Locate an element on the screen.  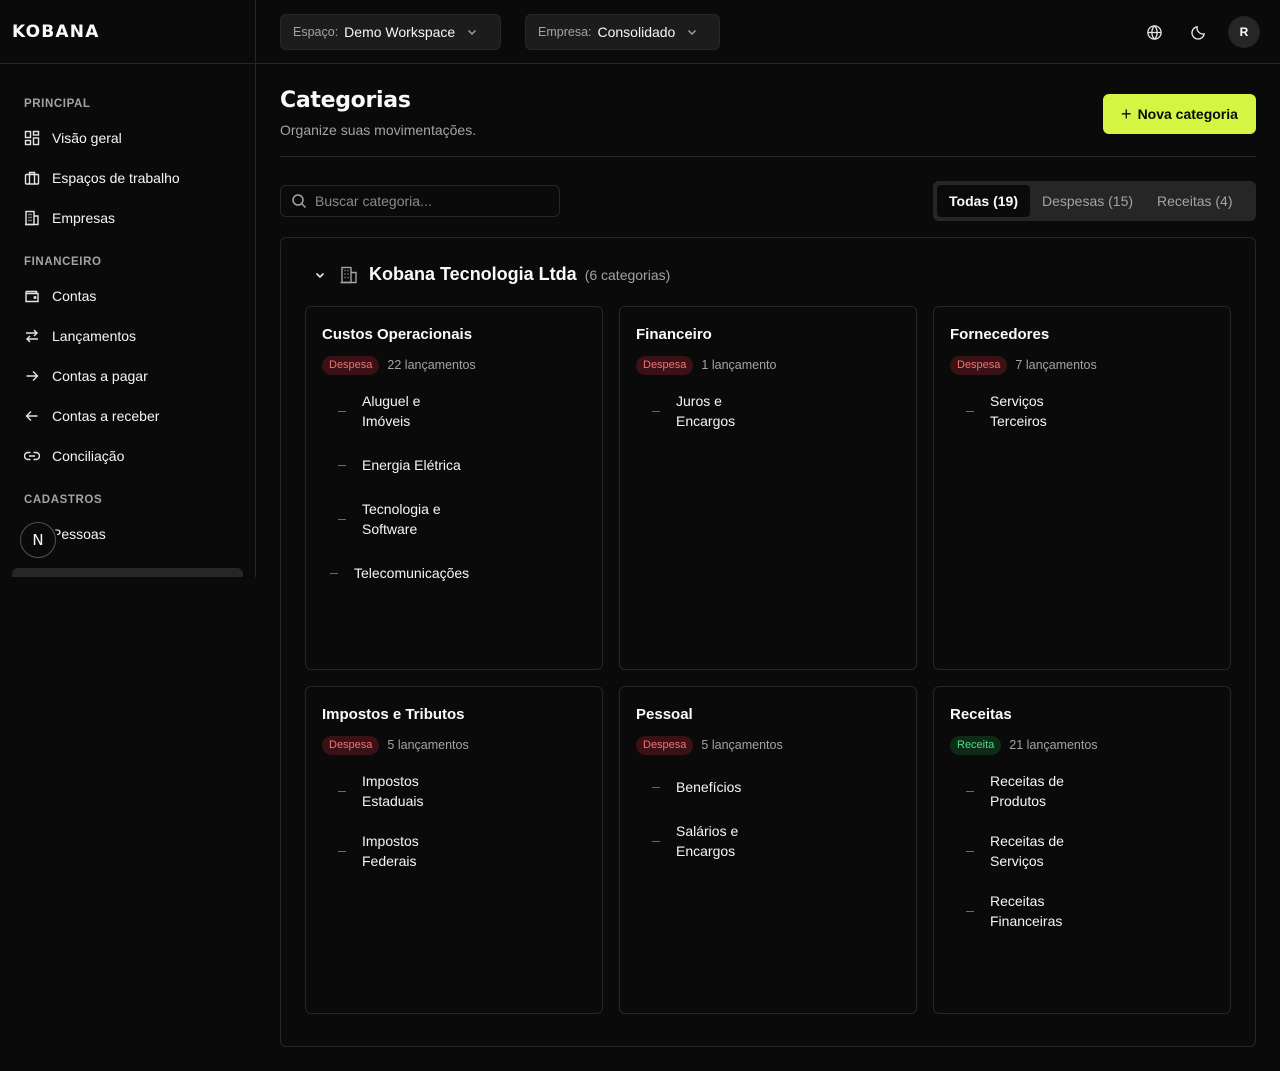
nav-section-label: PRINCIPAL is located at coordinates (57, 104).